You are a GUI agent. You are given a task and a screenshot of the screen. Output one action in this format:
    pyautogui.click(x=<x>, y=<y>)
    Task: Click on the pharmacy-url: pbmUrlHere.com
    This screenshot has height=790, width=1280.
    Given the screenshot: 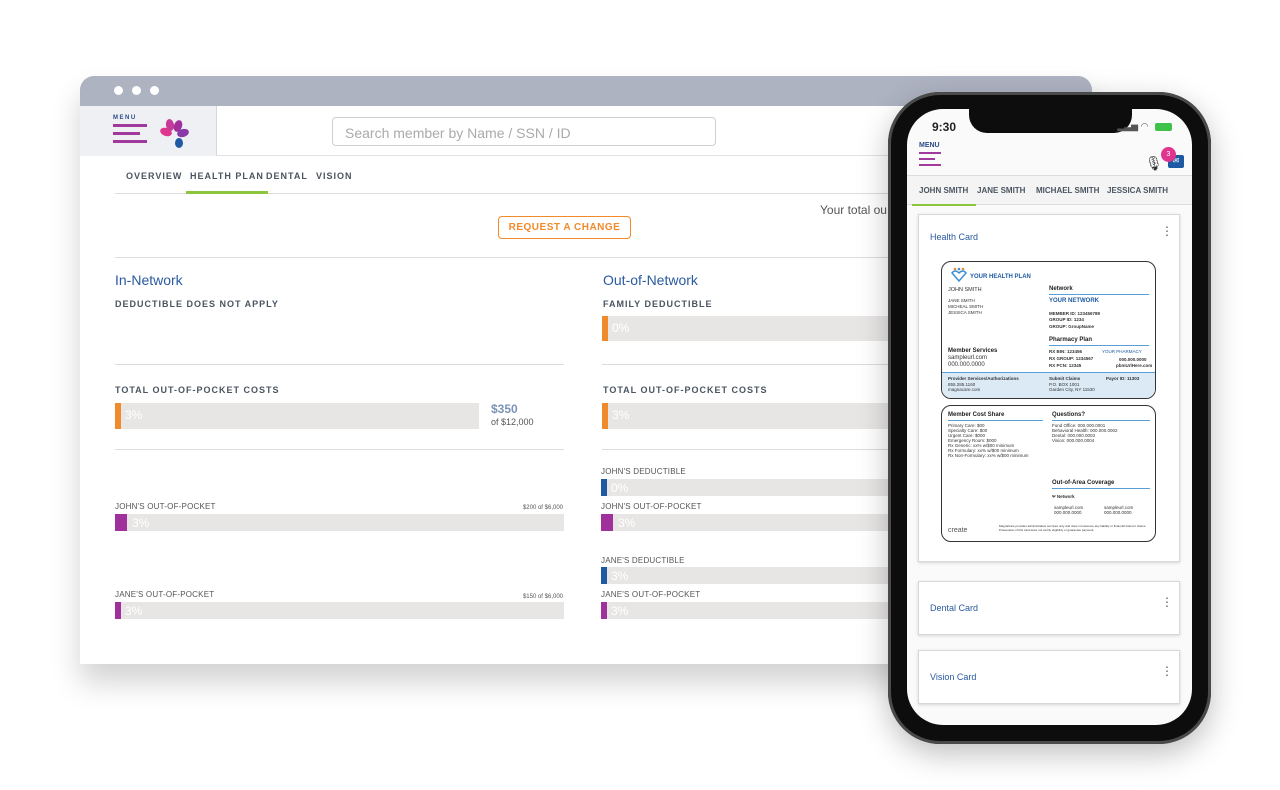 What is the action you would take?
    pyautogui.click(x=1134, y=365)
    